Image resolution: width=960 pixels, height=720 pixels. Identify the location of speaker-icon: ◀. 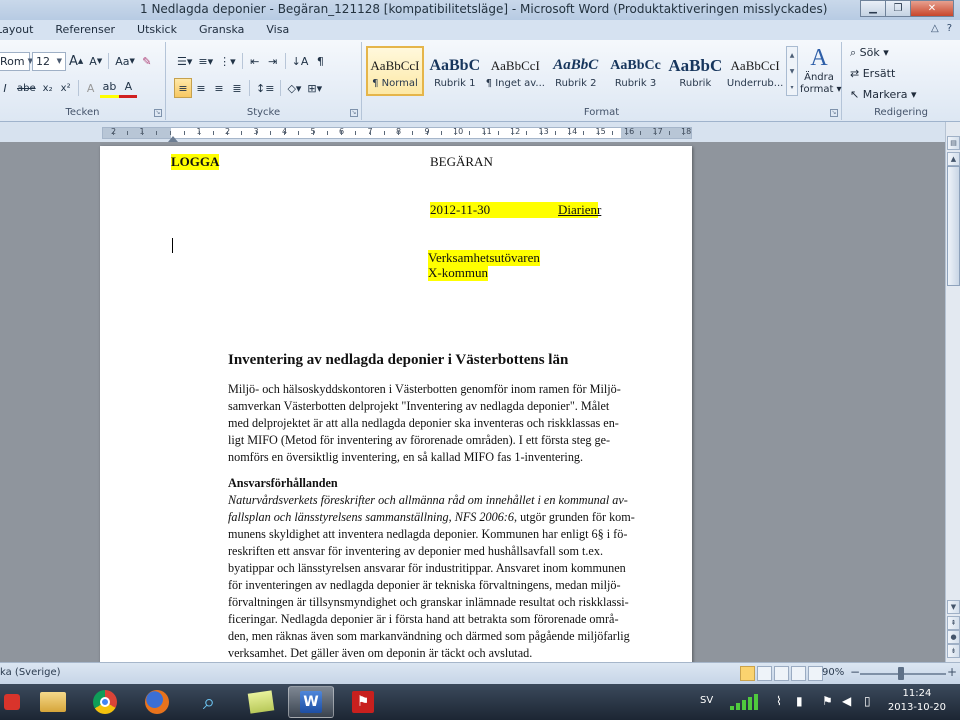
(846, 701).